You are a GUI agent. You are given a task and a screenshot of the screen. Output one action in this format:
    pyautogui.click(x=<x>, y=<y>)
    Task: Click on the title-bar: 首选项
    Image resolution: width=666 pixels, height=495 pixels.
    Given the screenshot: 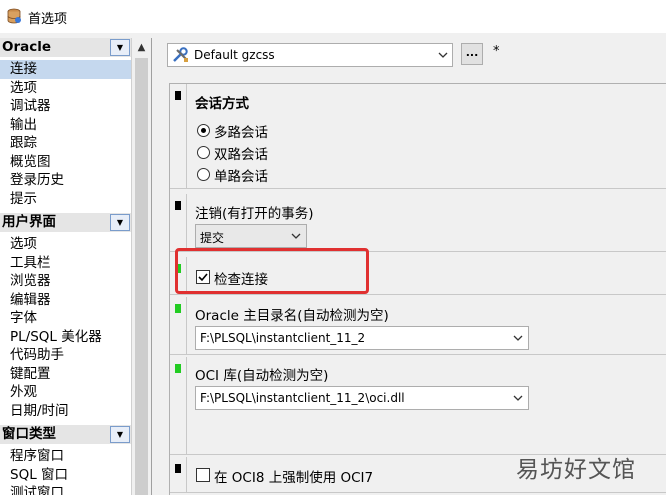 What is the action you would take?
    pyautogui.click(x=333, y=16)
    